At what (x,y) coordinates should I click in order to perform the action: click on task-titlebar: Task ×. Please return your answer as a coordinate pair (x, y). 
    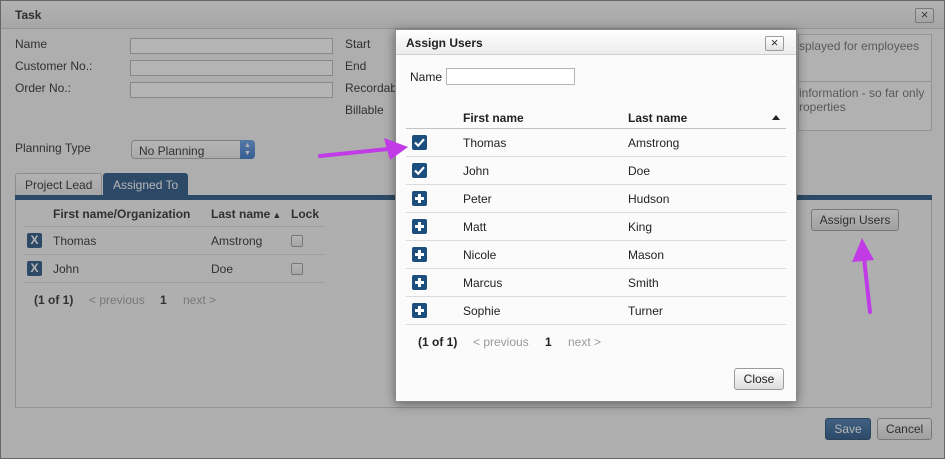
    Looking at the image, I should click on (472, 15).